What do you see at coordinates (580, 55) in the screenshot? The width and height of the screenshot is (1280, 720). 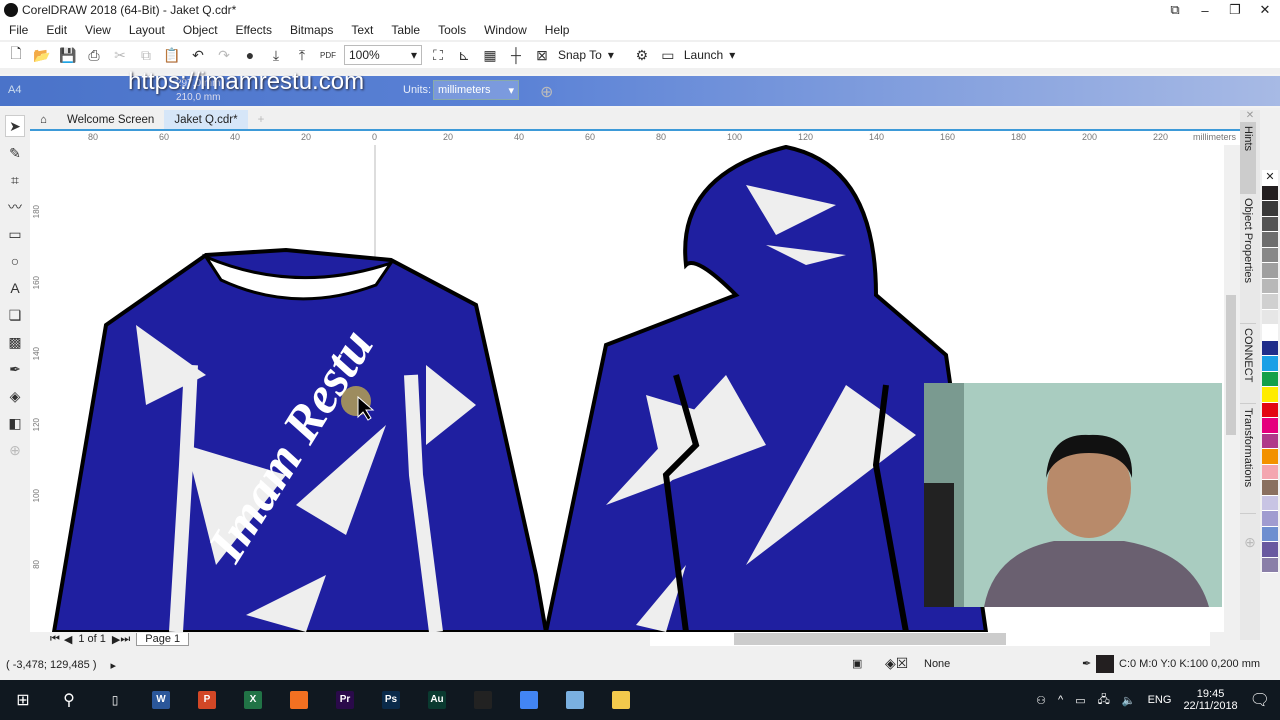 I see `snap-to-button: Snap To` at bounding box center [580, 55].